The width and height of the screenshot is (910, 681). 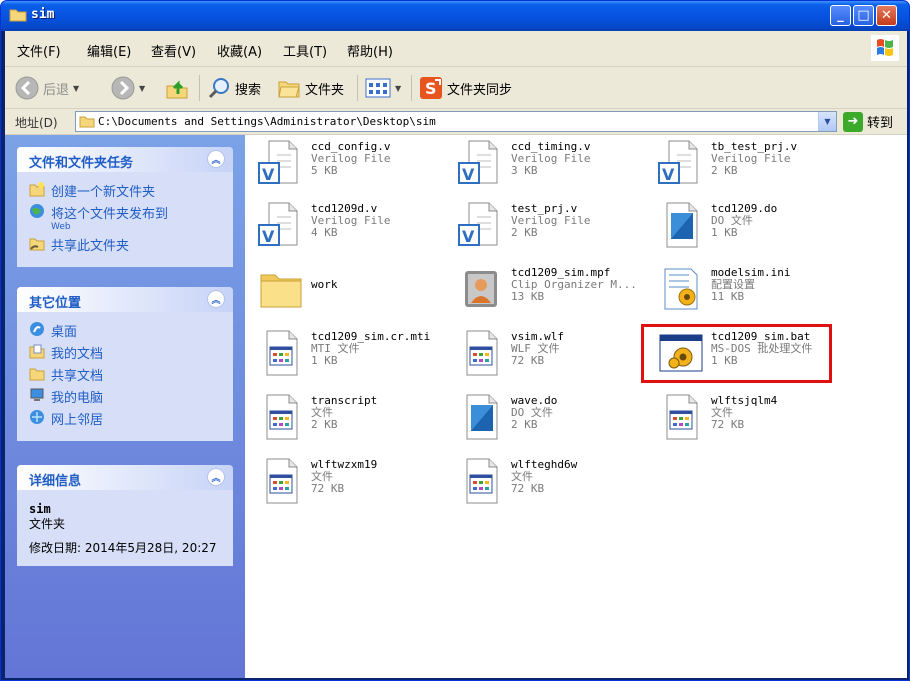 I want to click on details-panel: 详细信息 ︽ sim 文件夹 修改日期: 2014年5月28日, 20:27, so click(x=125, y=515).